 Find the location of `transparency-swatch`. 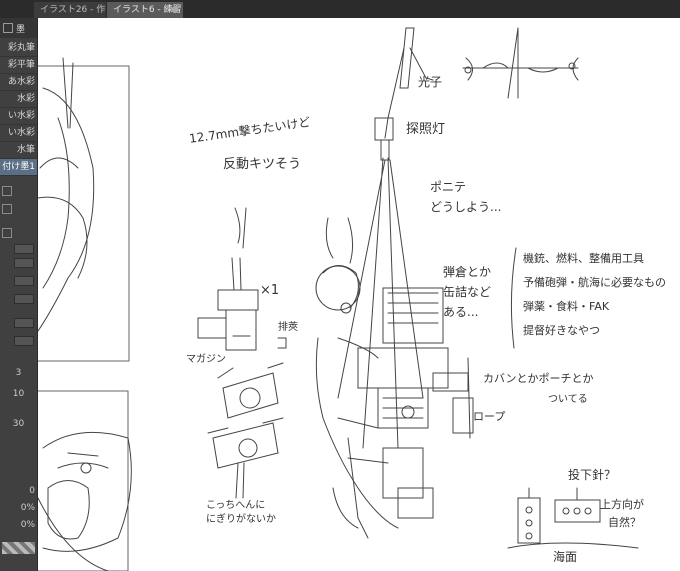

transparency-swatch is located at coordinates (18, 548).